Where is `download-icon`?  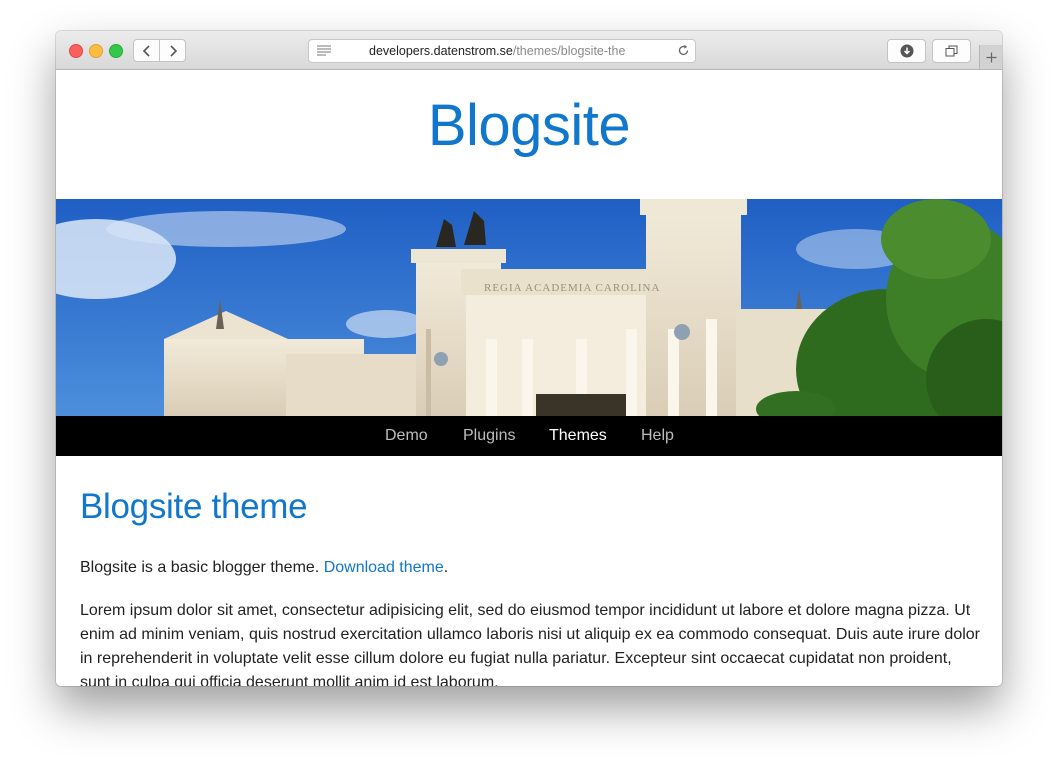 download-icon is located at coordinates (906, 51).